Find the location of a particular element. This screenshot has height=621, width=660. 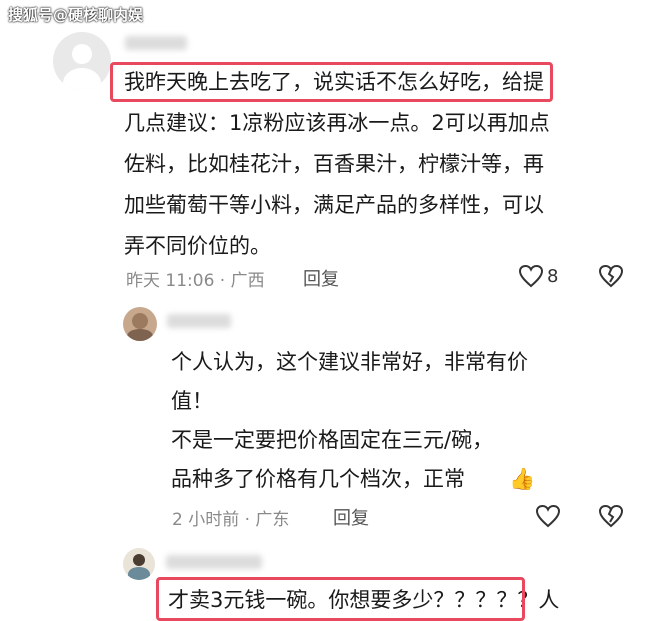

like-count: 8 is located at coordinates (553, 276).